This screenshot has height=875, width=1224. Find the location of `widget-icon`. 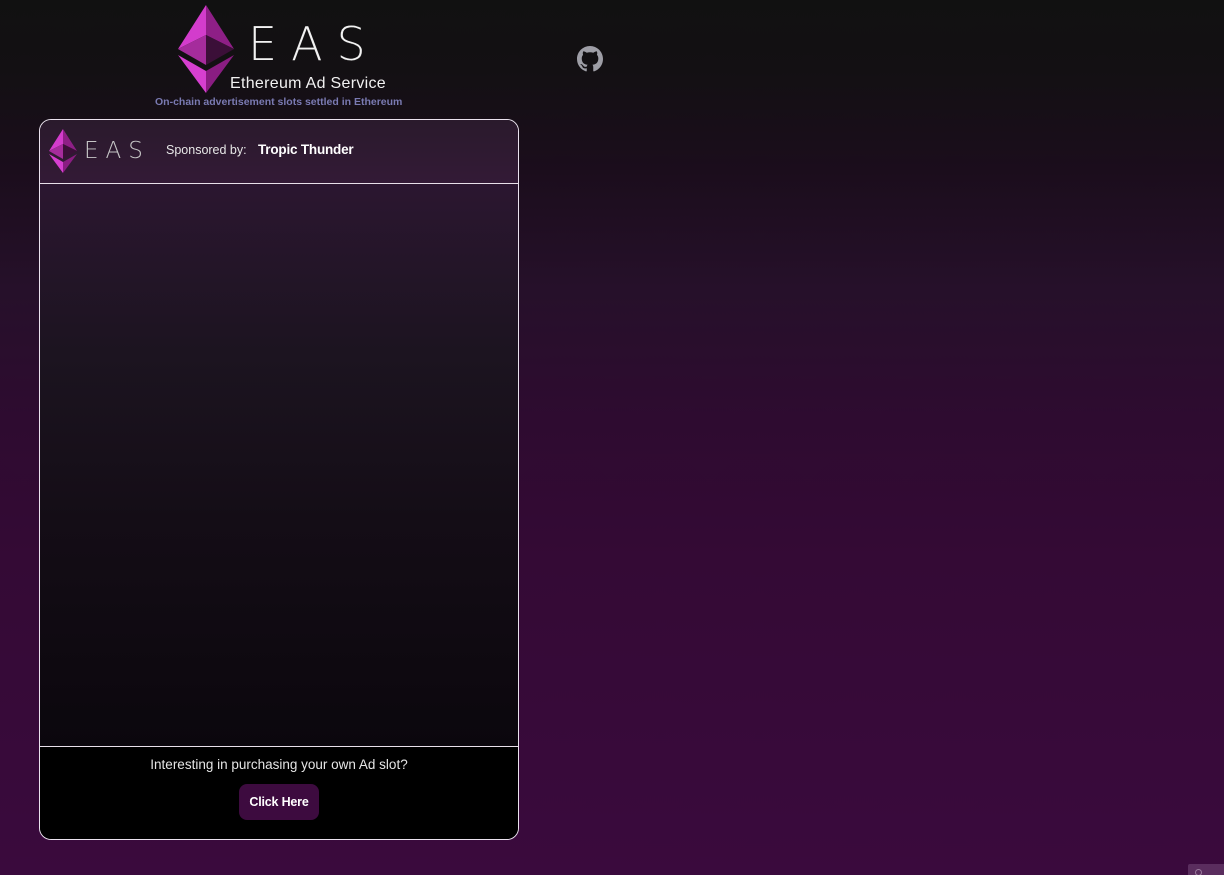

widget-icon is located at coordinates (1198, 872).